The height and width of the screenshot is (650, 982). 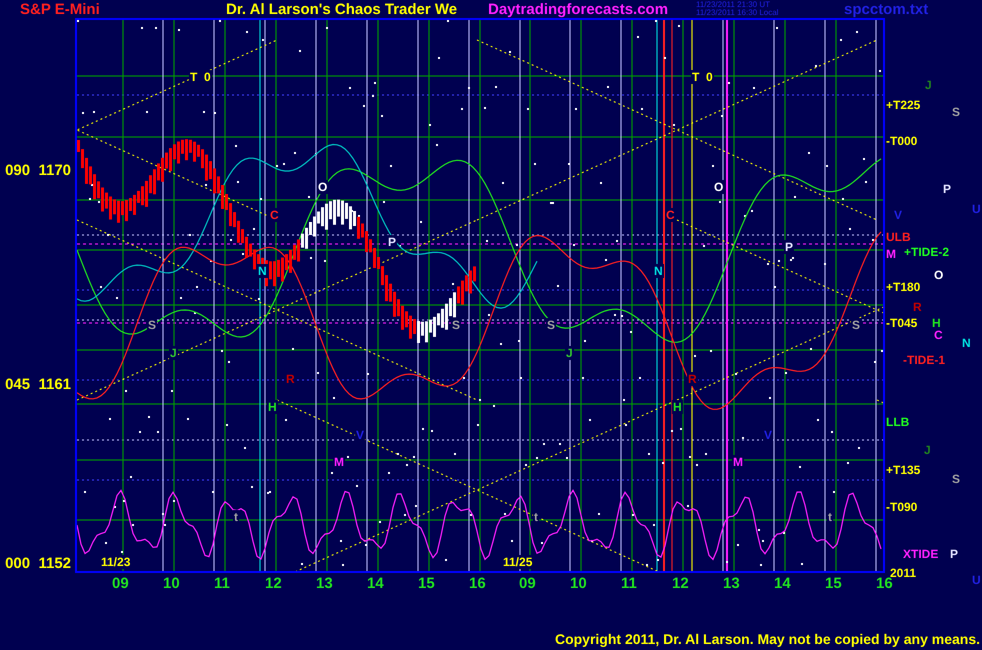 I want to click on level-label: -T000, so click(x=902, y=141).